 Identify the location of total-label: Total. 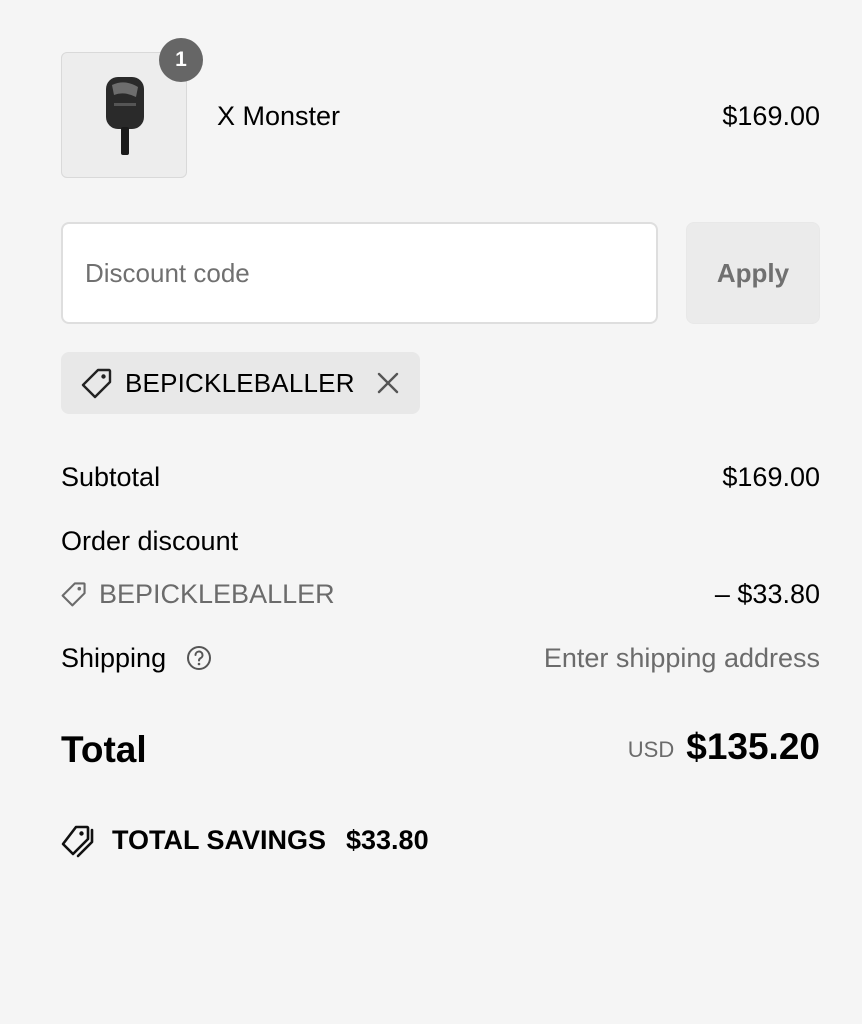
(104, 749).